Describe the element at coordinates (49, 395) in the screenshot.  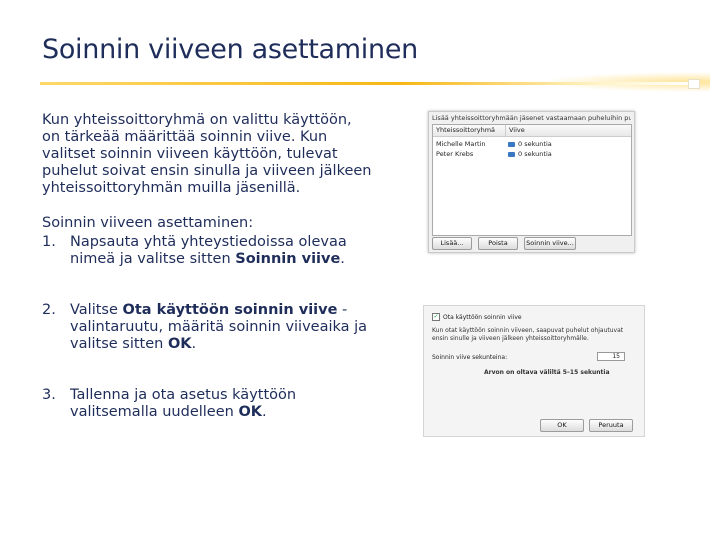
I see `step-number: 3.` at that location.